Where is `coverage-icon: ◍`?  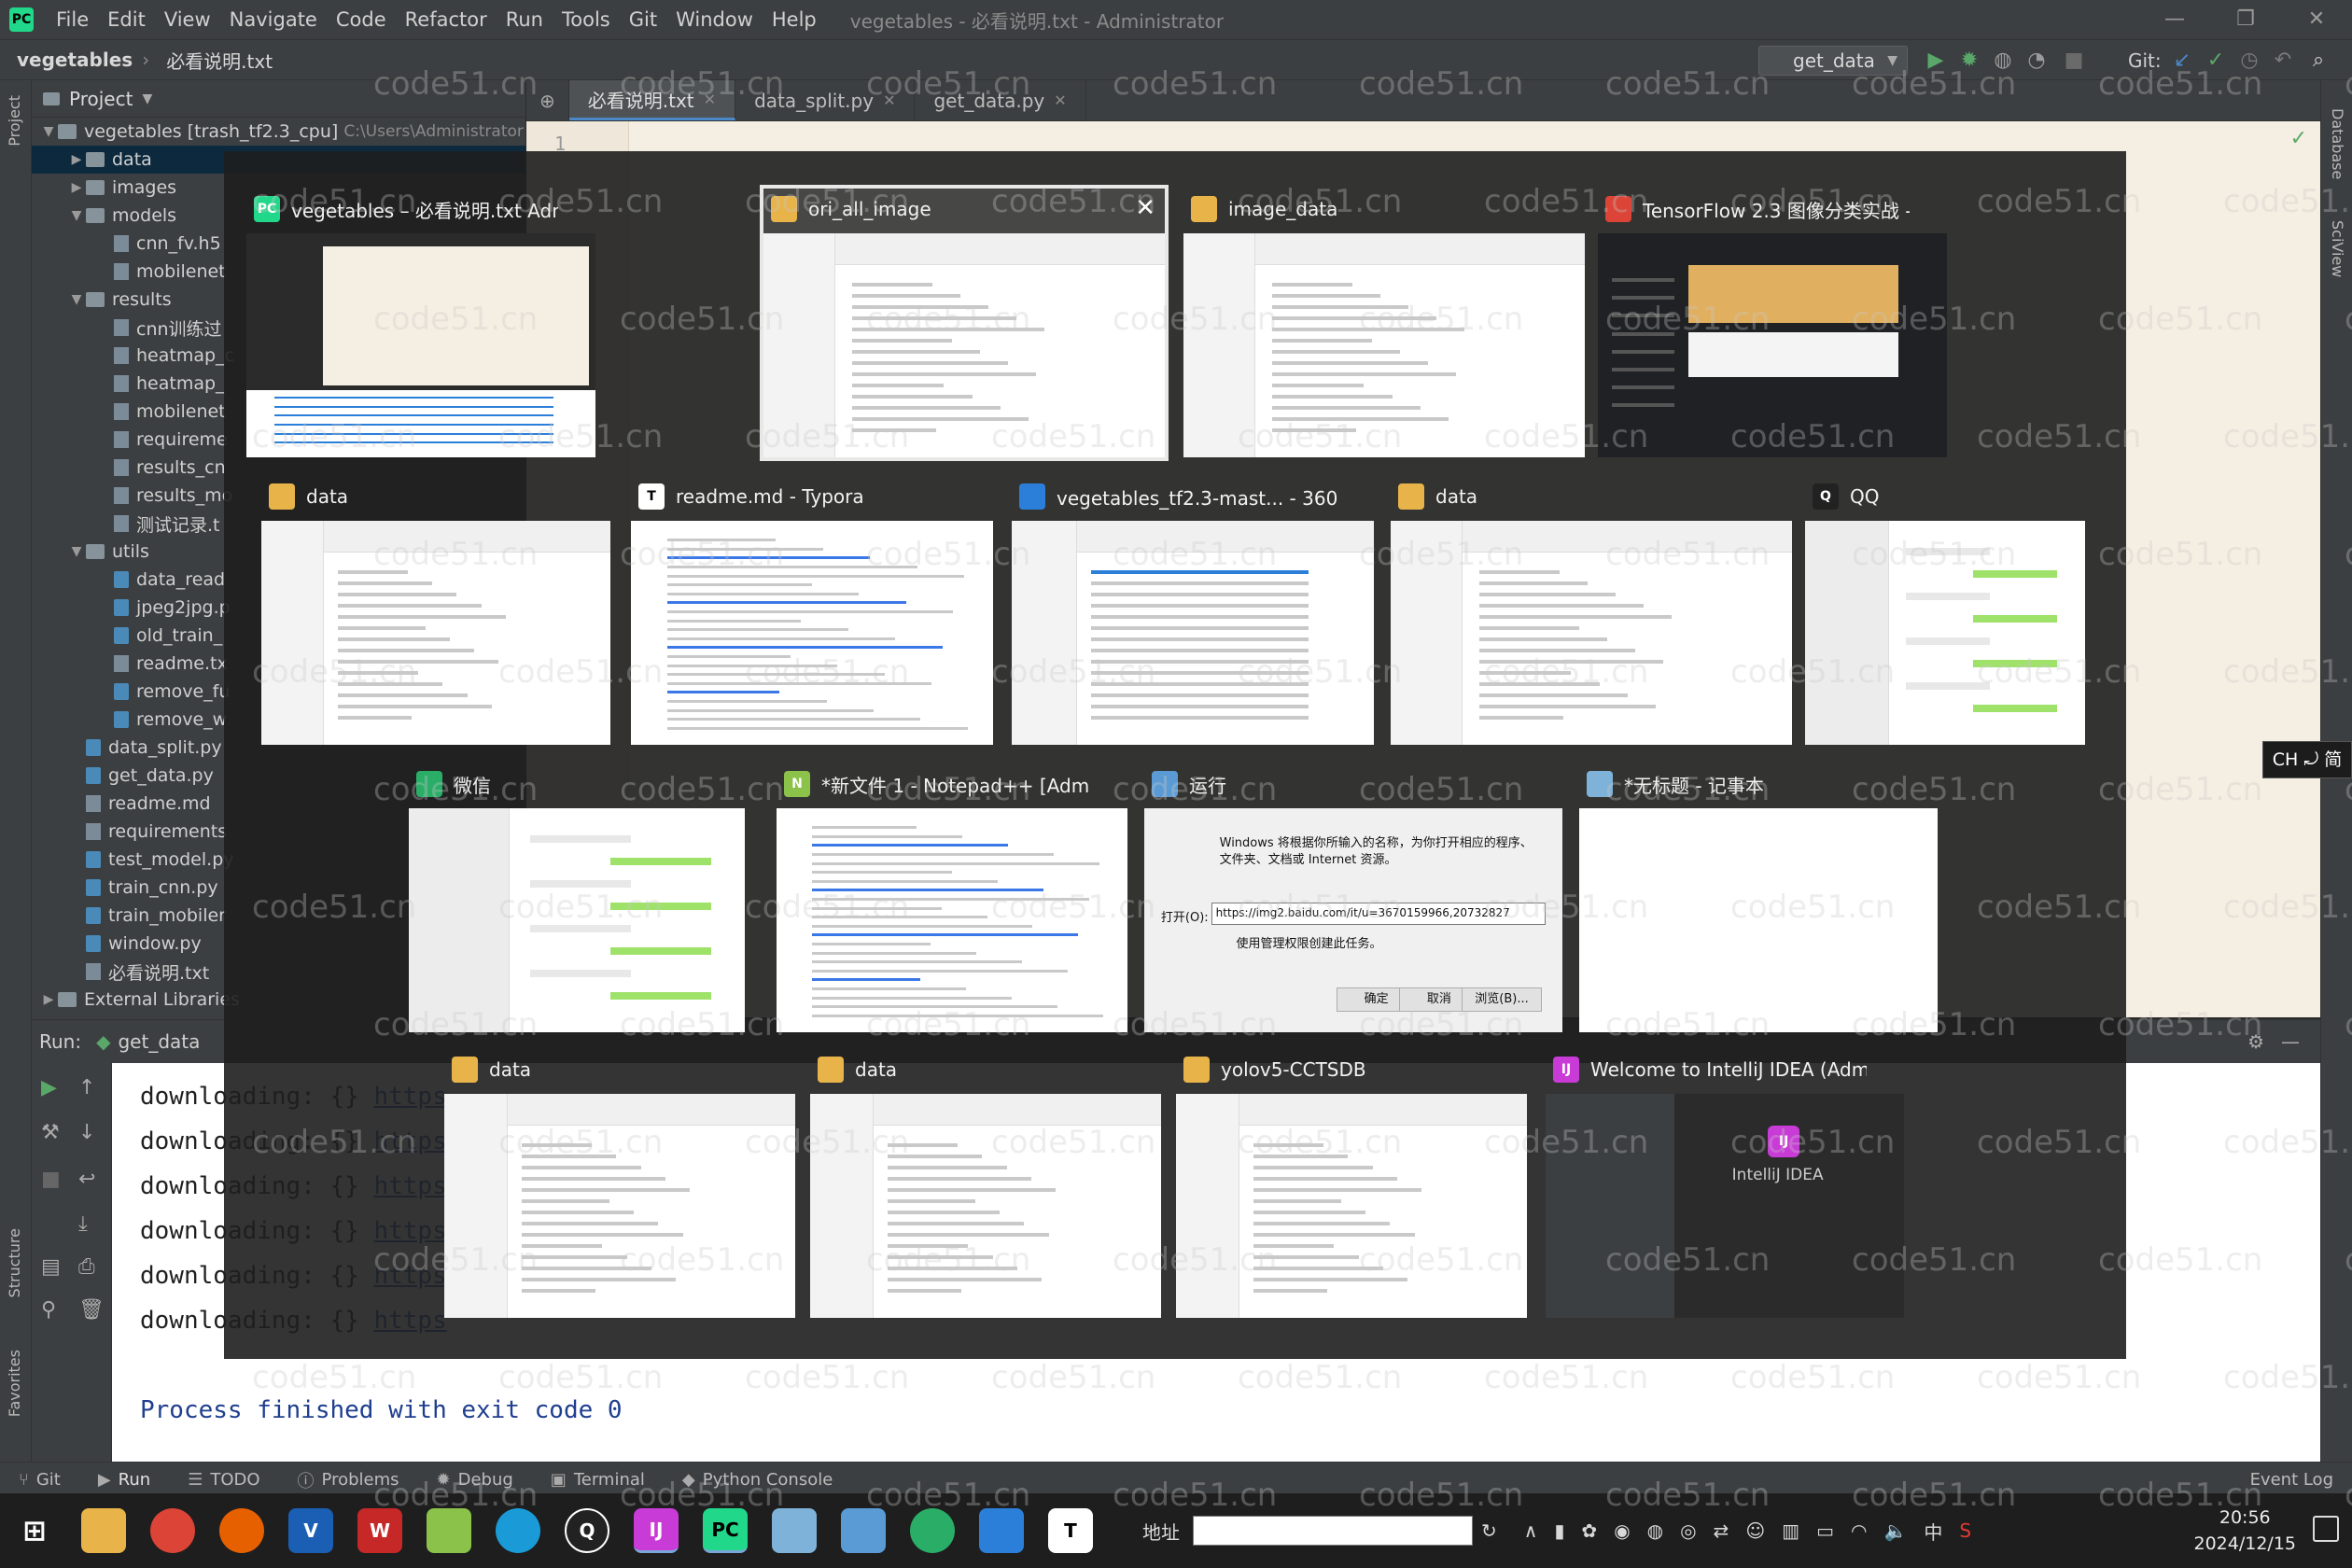 coverage-icon: ◍ is located at coordinates (2003, 61).